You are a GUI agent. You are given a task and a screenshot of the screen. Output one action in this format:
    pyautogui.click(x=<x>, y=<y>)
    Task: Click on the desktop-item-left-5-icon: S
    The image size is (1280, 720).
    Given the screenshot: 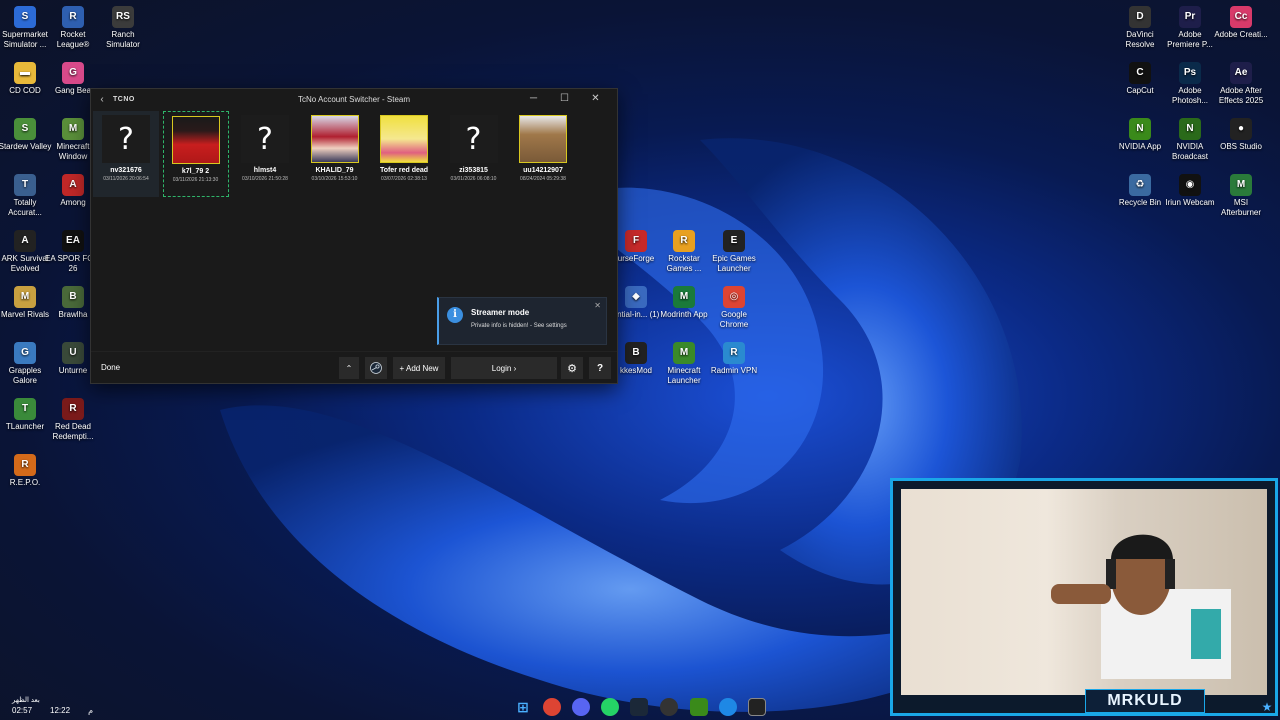 What is the action you would take?
    pyautogui.click(x=25, y=129)
    